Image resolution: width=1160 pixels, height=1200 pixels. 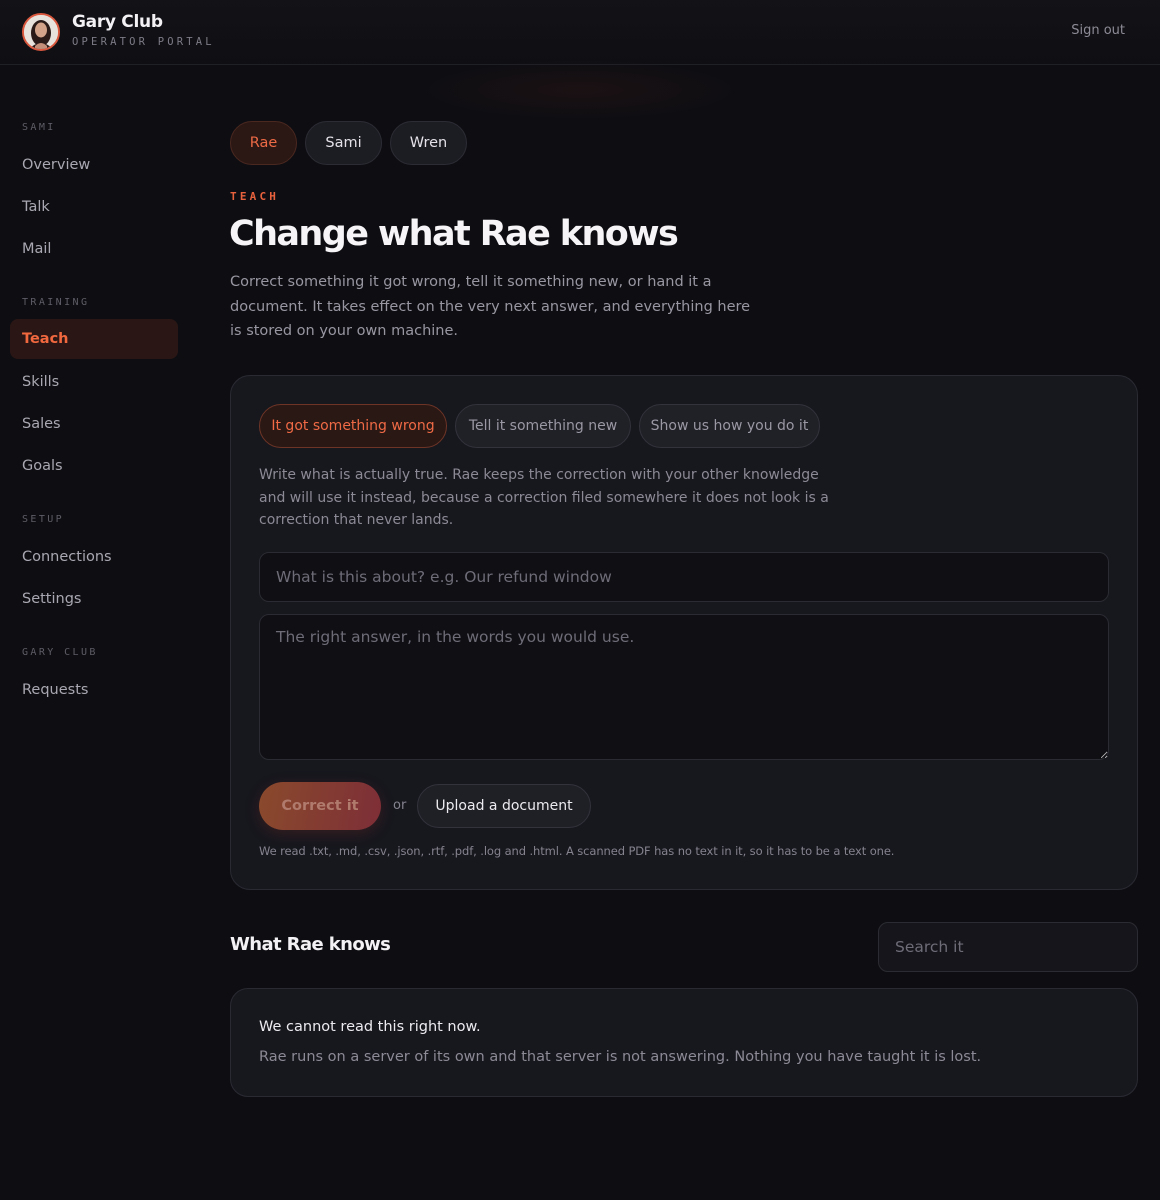 What do you see at coordinates (39, 127) in the screenshot?
I see `sidebar-section-sami: SAMI` at bounding box center [39, 127].